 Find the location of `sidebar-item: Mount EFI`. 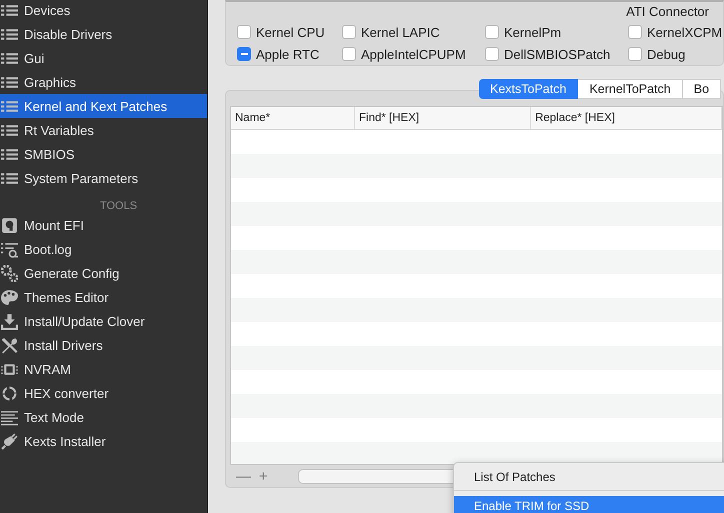

sidebar-item: Mount EFI is located at coordinates (103, 225).